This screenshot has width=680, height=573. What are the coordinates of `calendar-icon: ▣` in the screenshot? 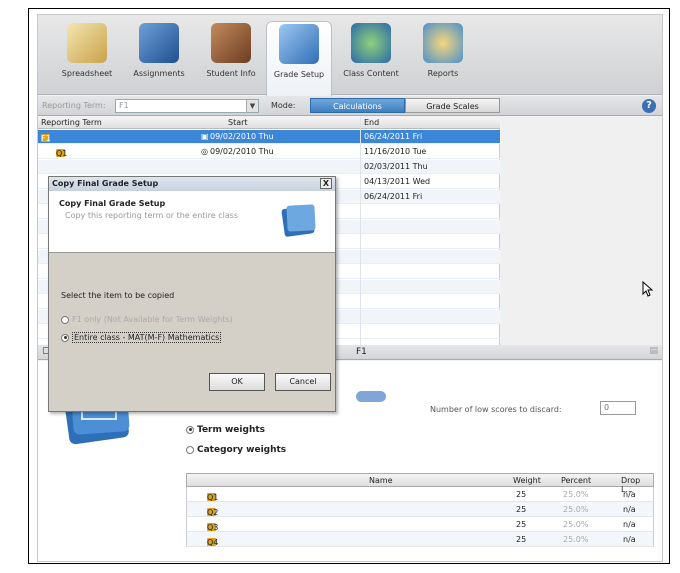 It's located at (205, 136).